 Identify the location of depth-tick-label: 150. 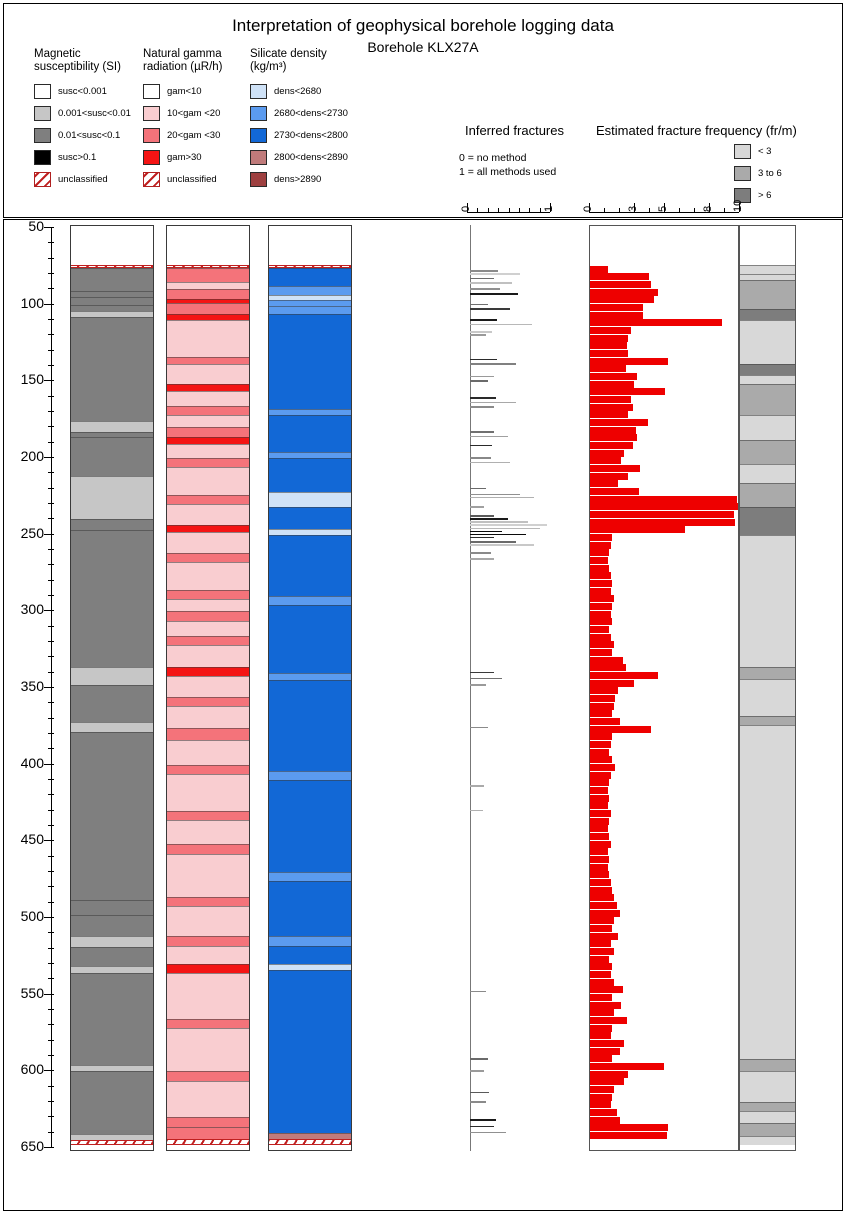
(32, 379).